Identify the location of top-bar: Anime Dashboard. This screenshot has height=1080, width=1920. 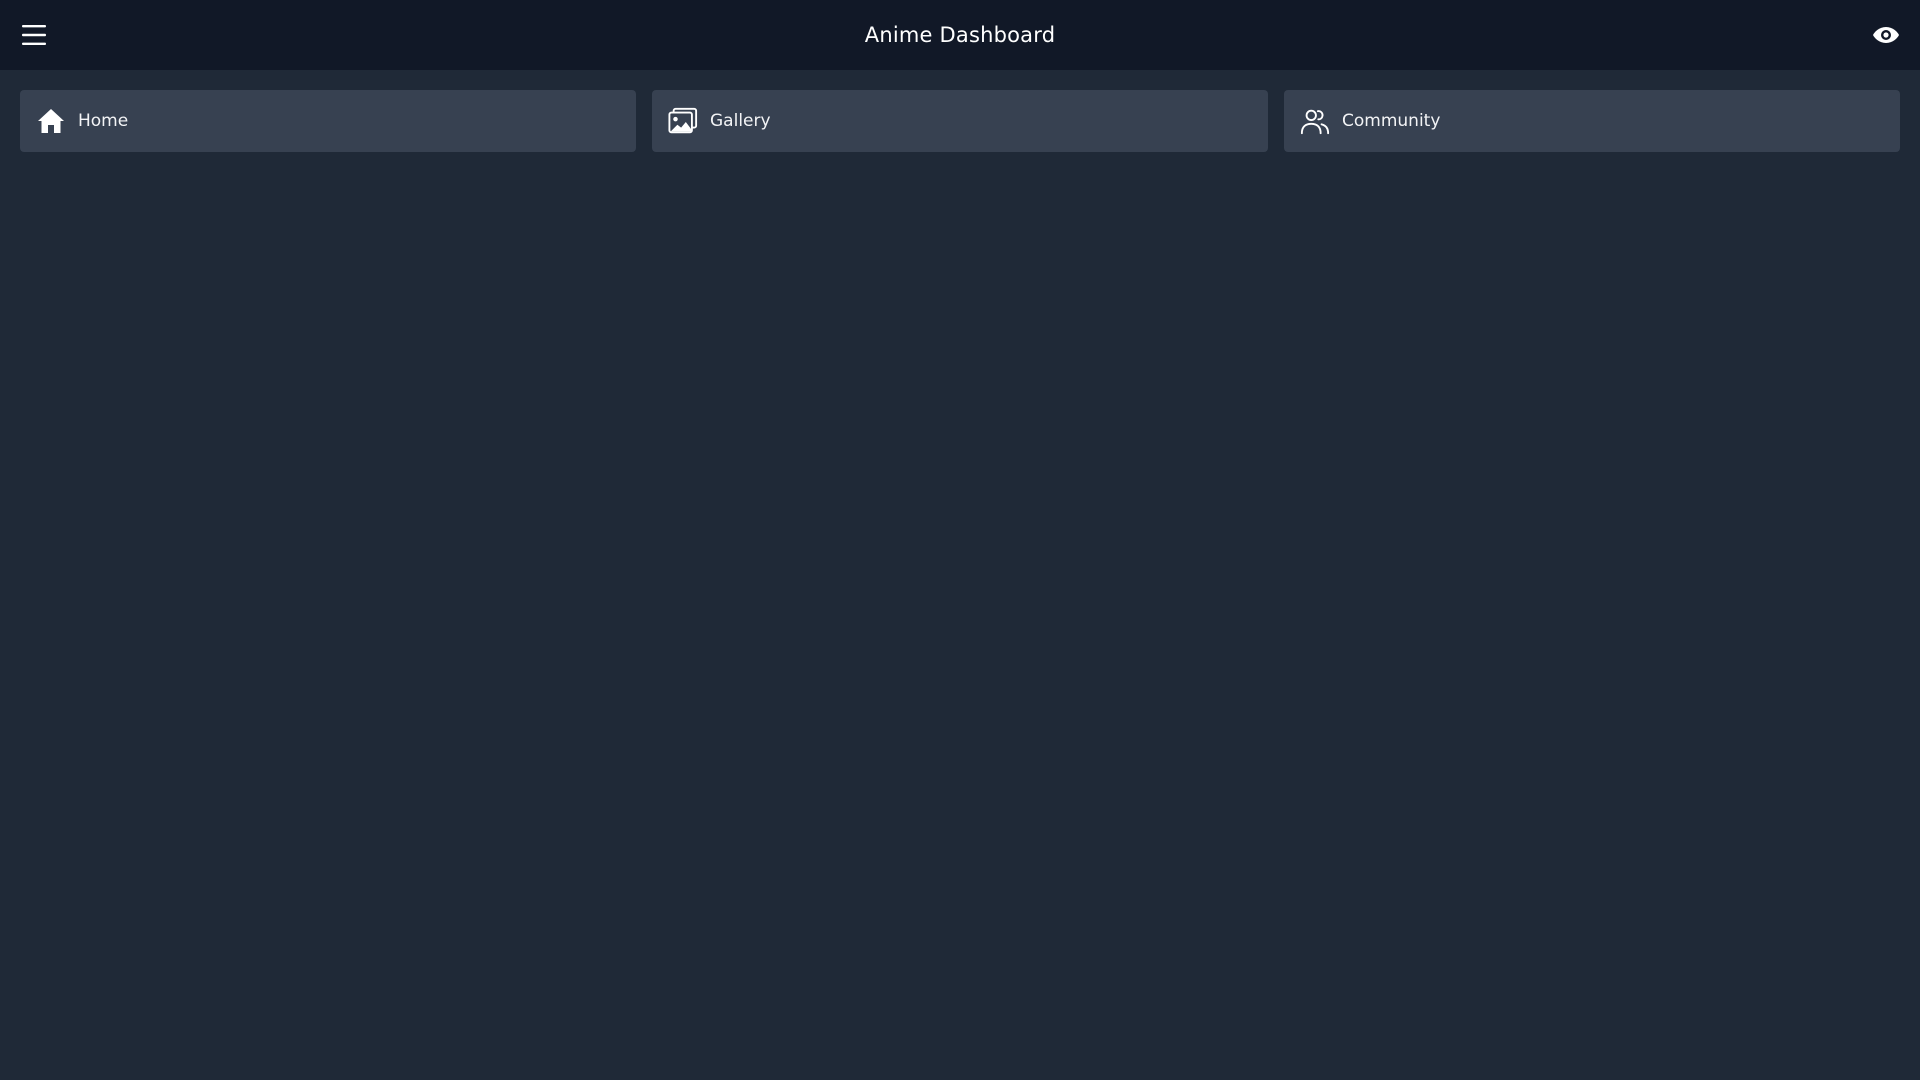
(960, 35).